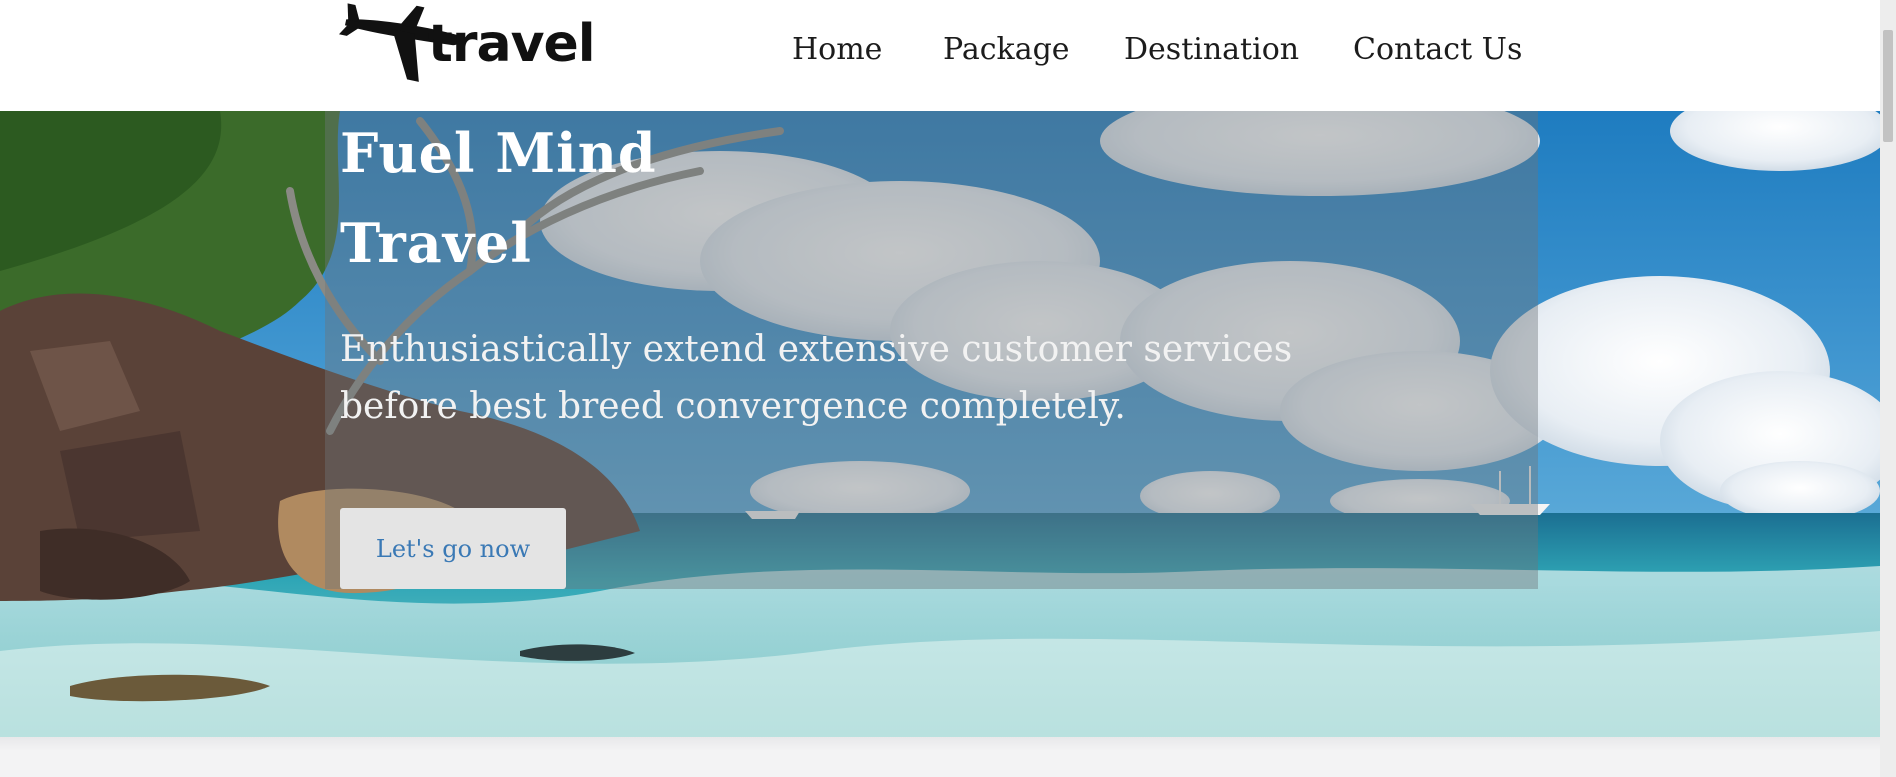  I want to click on hero-title-line-1: Fuel Mind, so click(498, 153).